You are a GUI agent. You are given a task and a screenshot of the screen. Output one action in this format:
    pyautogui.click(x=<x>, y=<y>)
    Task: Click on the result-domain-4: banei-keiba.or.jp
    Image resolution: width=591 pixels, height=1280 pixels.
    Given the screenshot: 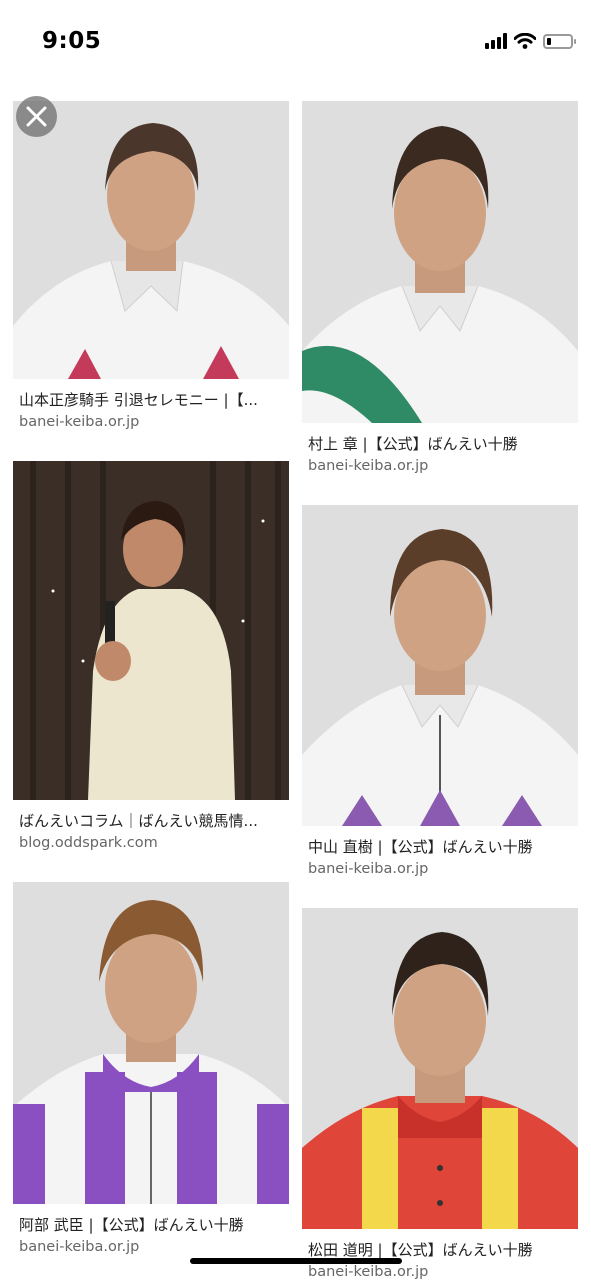 What is the action you would take?
    pyautogui.click(x=368, y=869)
    